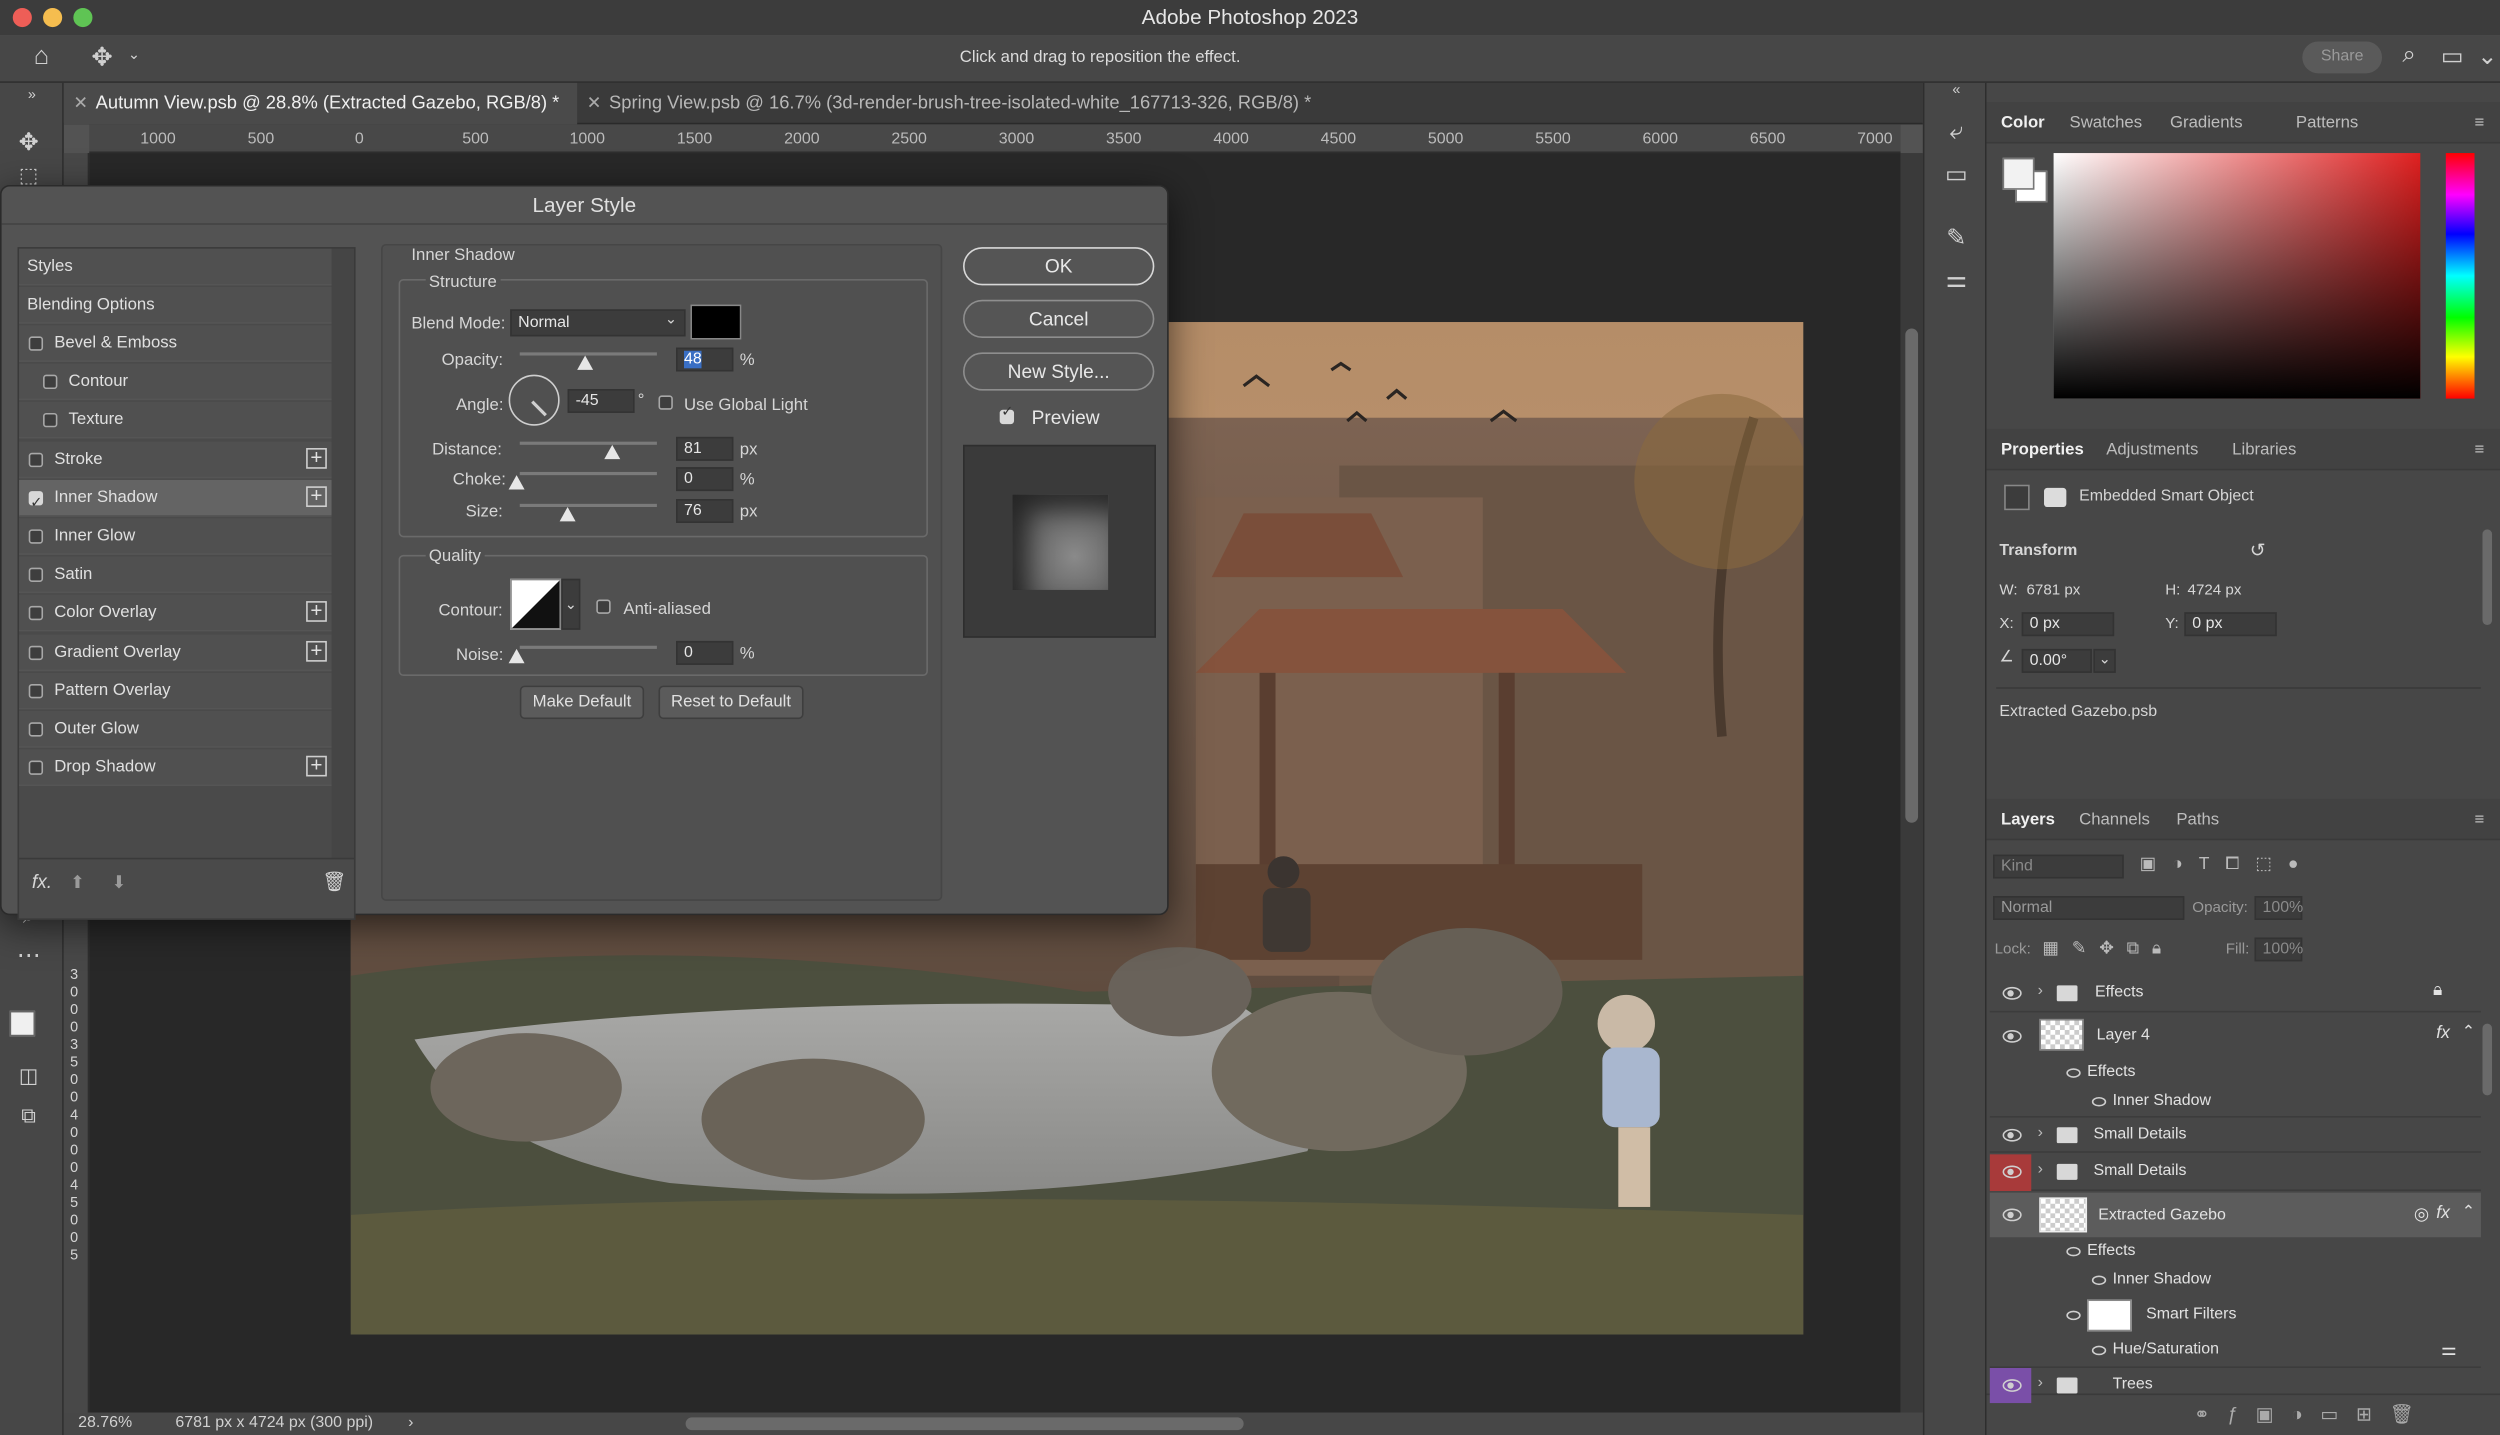 The height and width of the screenshot is (1435, 2500). Describe the element at coordinates (342, 553) in the screenshot. I see `styles-list-scrollbar` at that location.